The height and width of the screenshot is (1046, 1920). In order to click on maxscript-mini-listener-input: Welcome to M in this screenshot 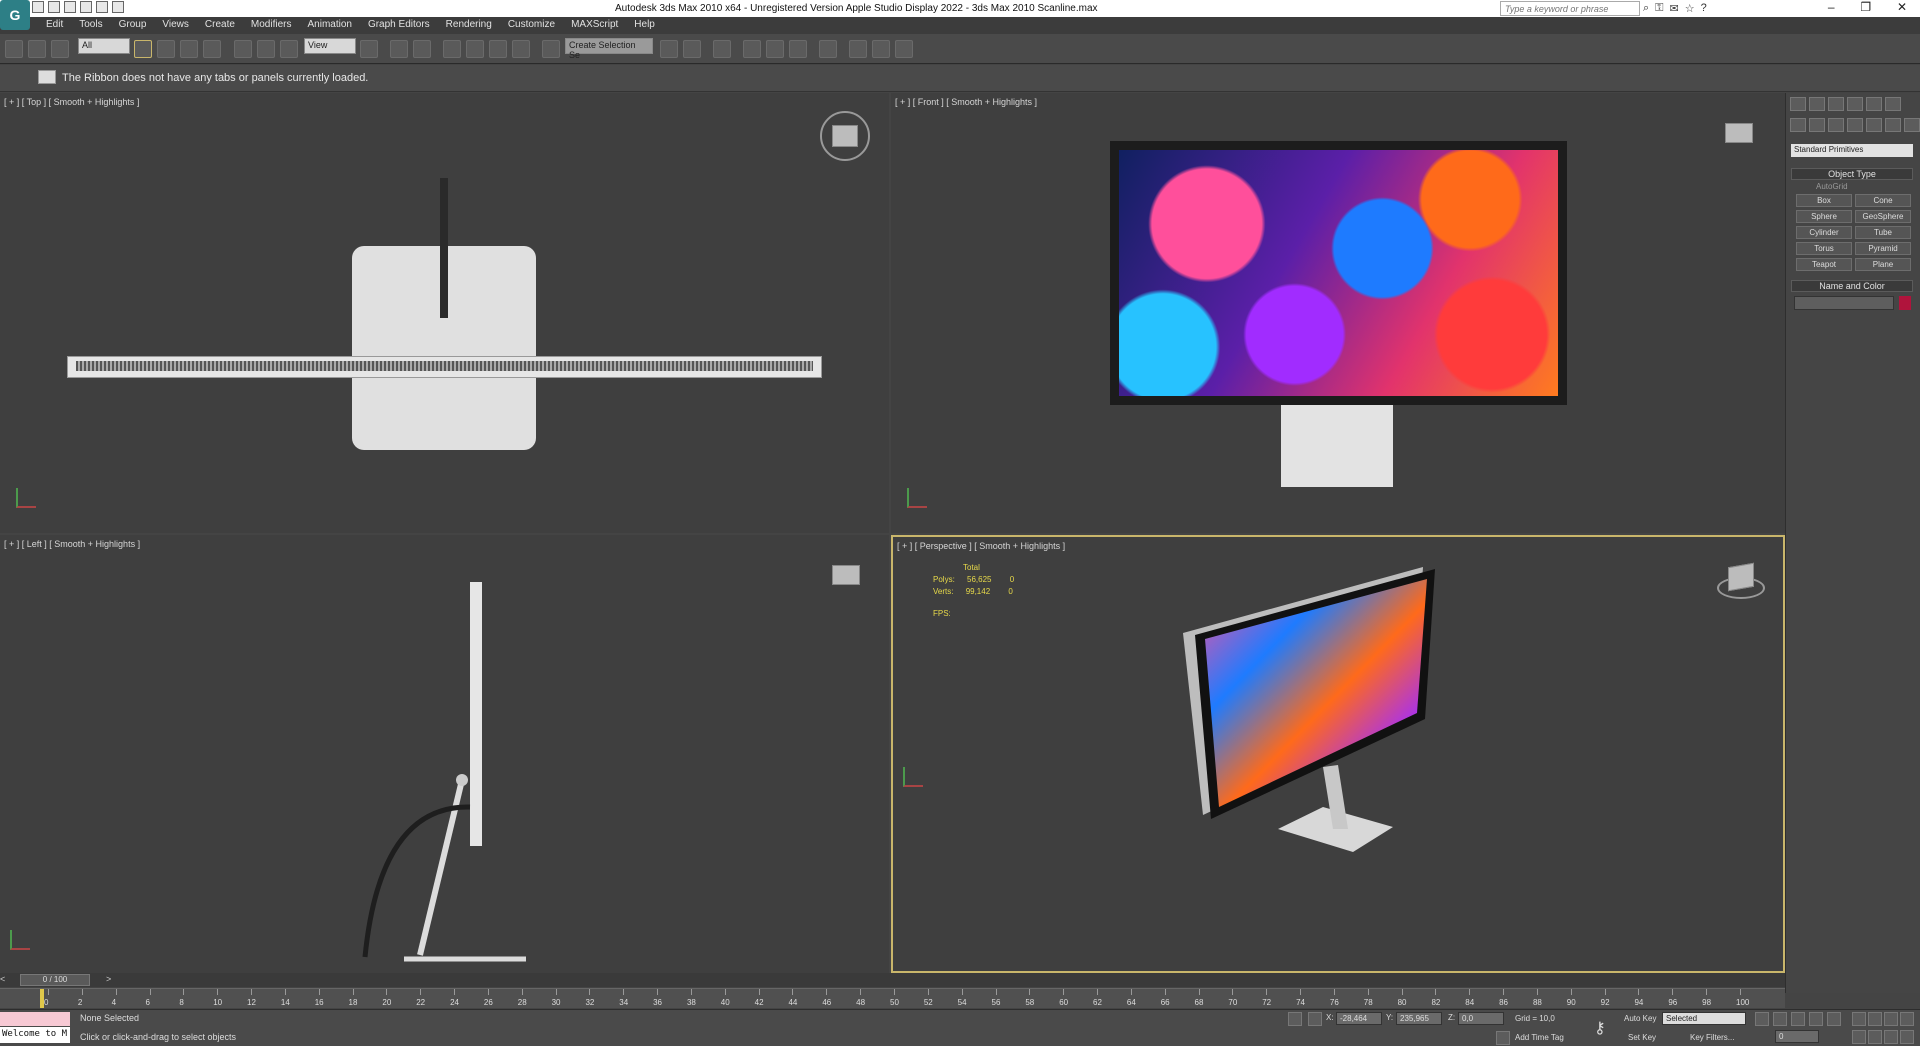, I will do `click(35, 1035)`.